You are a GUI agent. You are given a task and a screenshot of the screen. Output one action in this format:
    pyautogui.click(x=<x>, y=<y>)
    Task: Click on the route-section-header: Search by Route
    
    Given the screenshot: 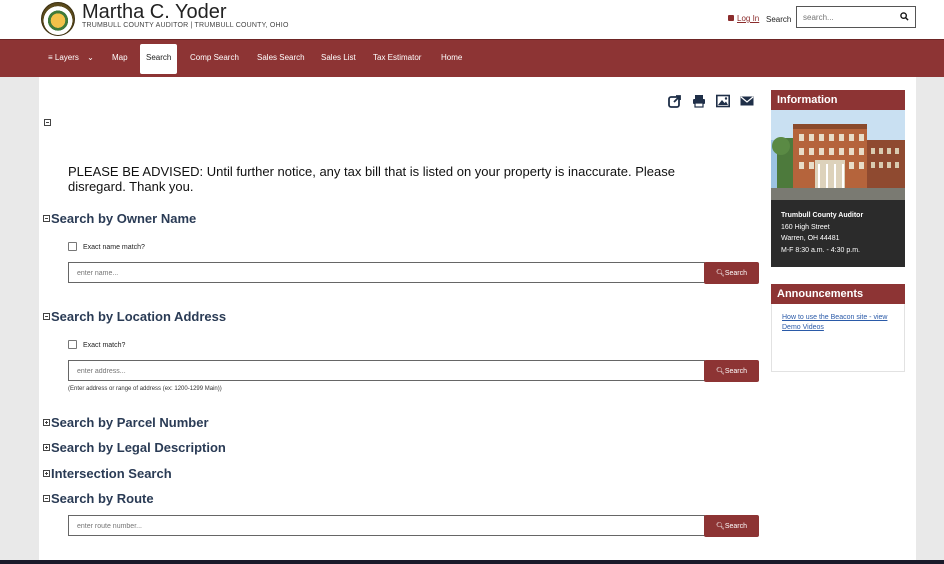 What is the action you would take?
    pyautogui.click(x=98, y=498)
    